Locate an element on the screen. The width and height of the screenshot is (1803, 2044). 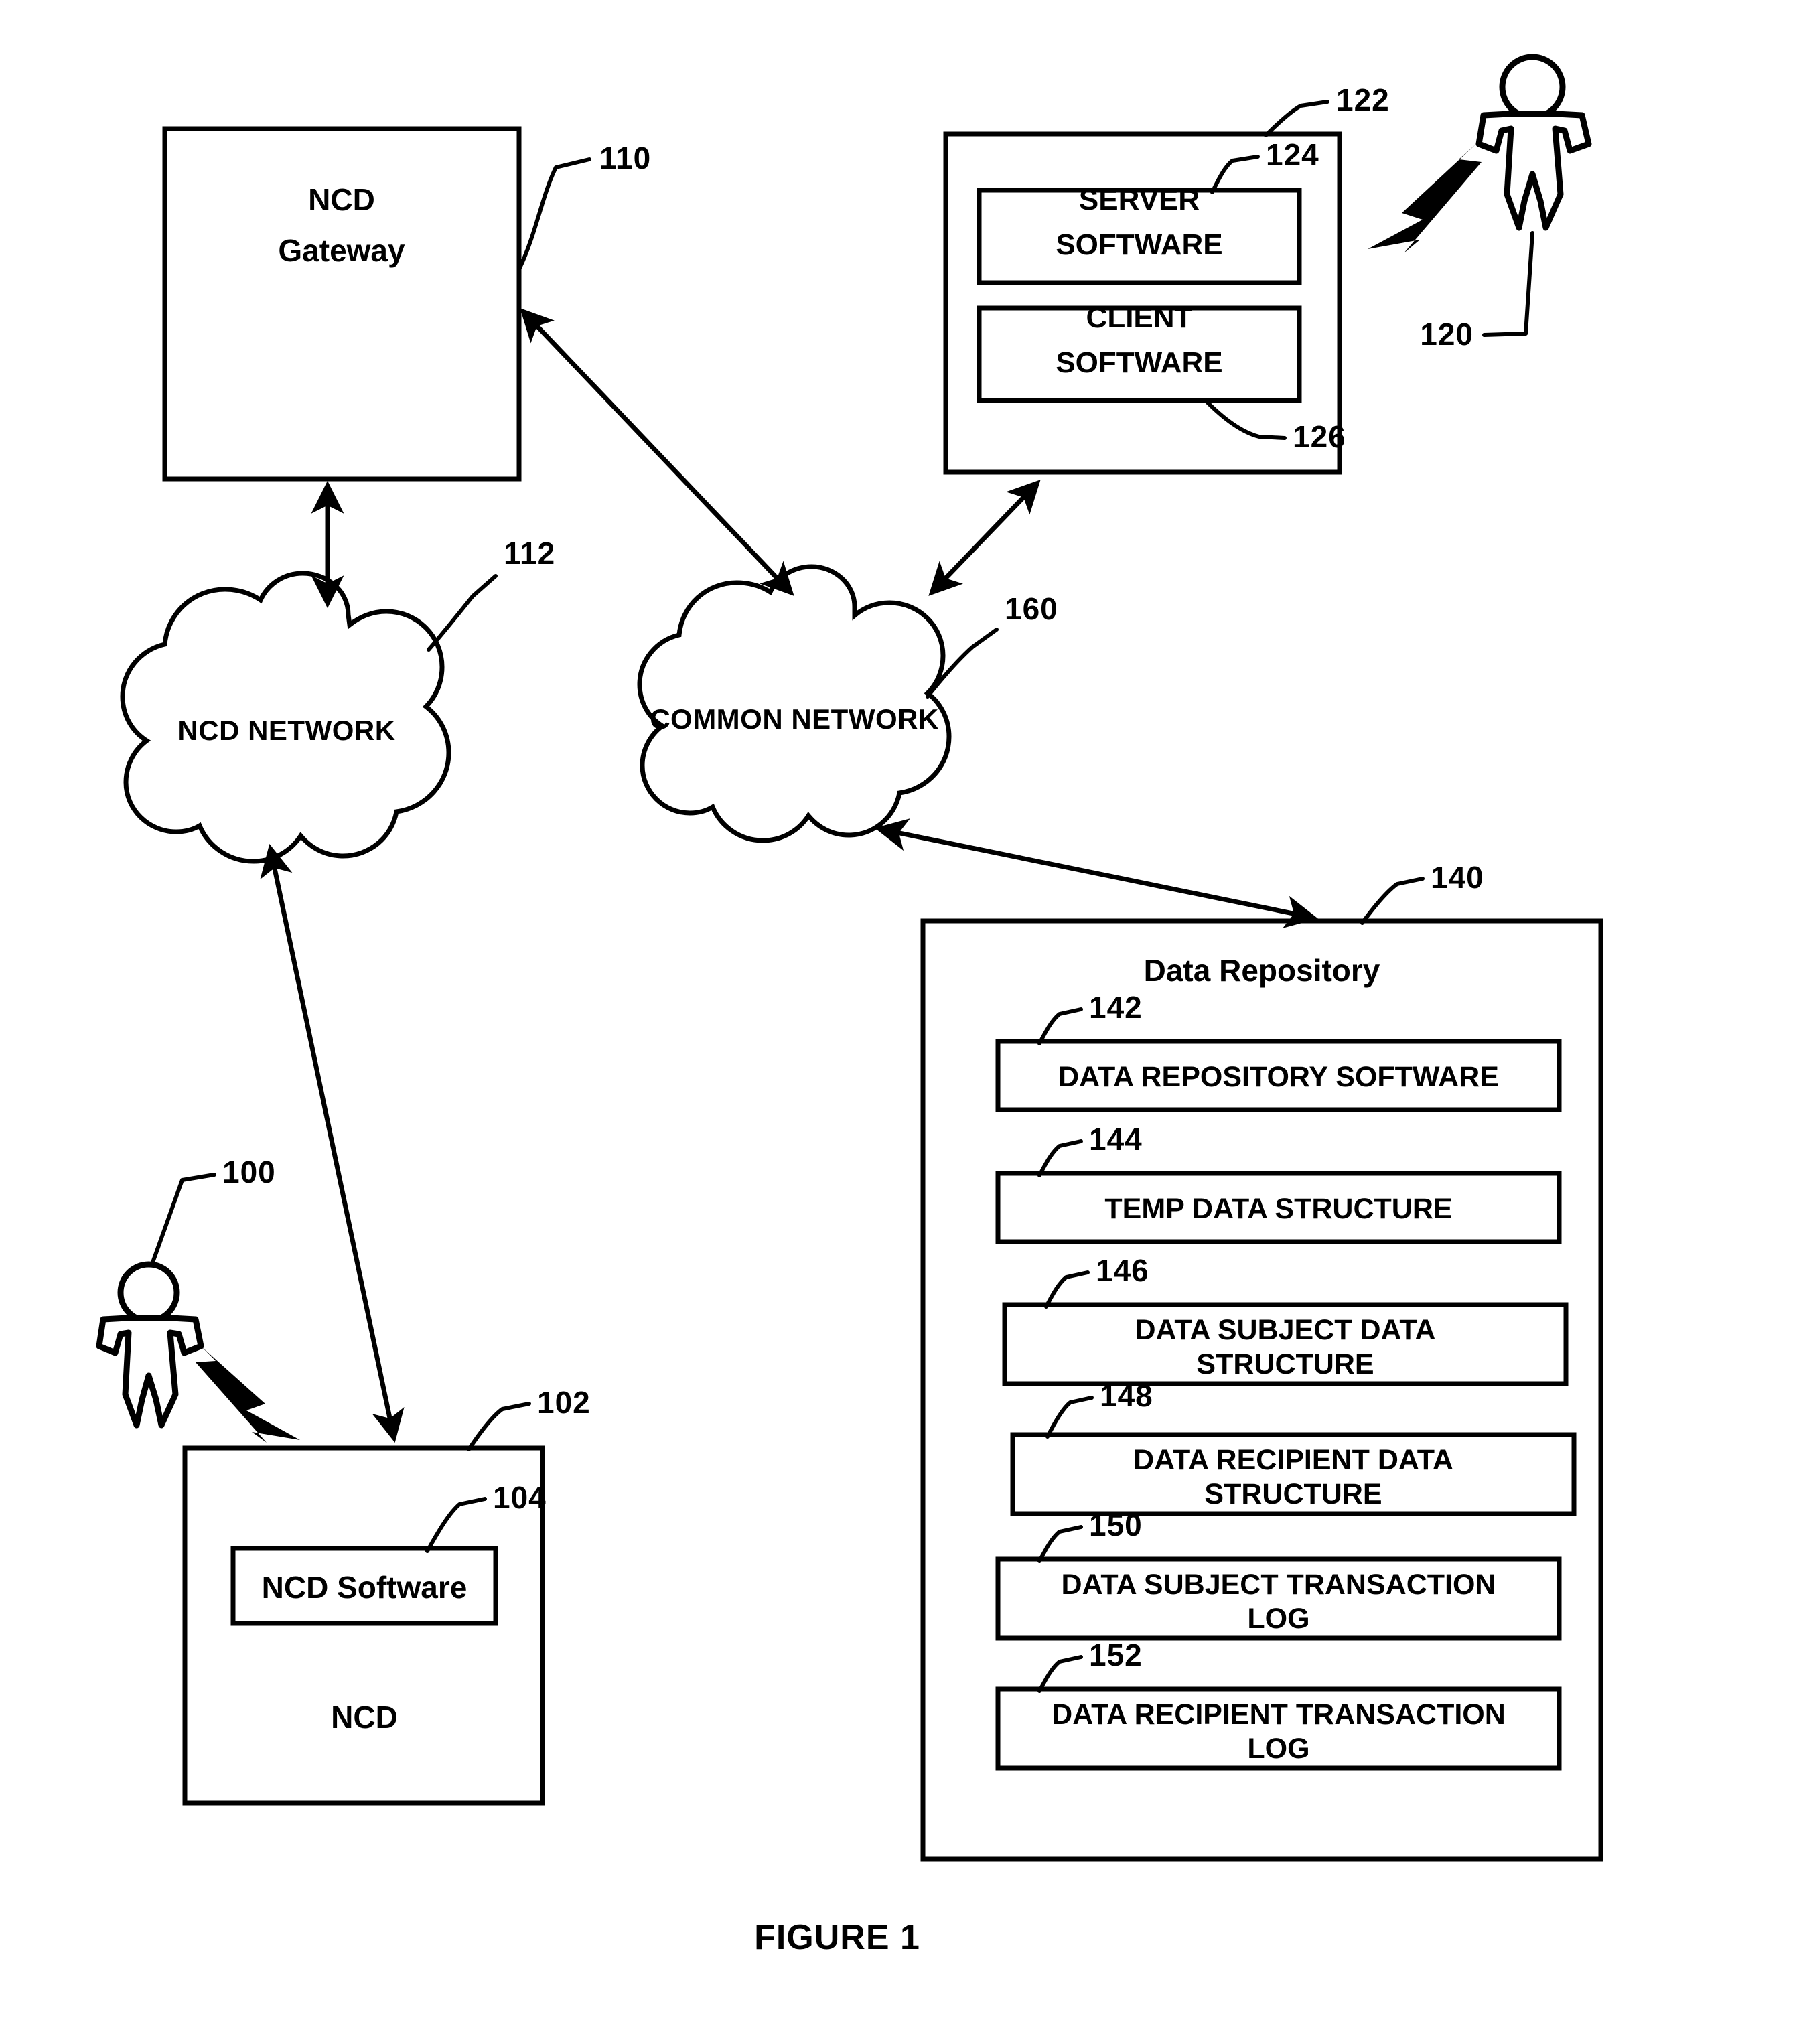
repo-item-label-line1: DATA REPOSITORY SOFTWARE is located at coordinates (1278, 1077).